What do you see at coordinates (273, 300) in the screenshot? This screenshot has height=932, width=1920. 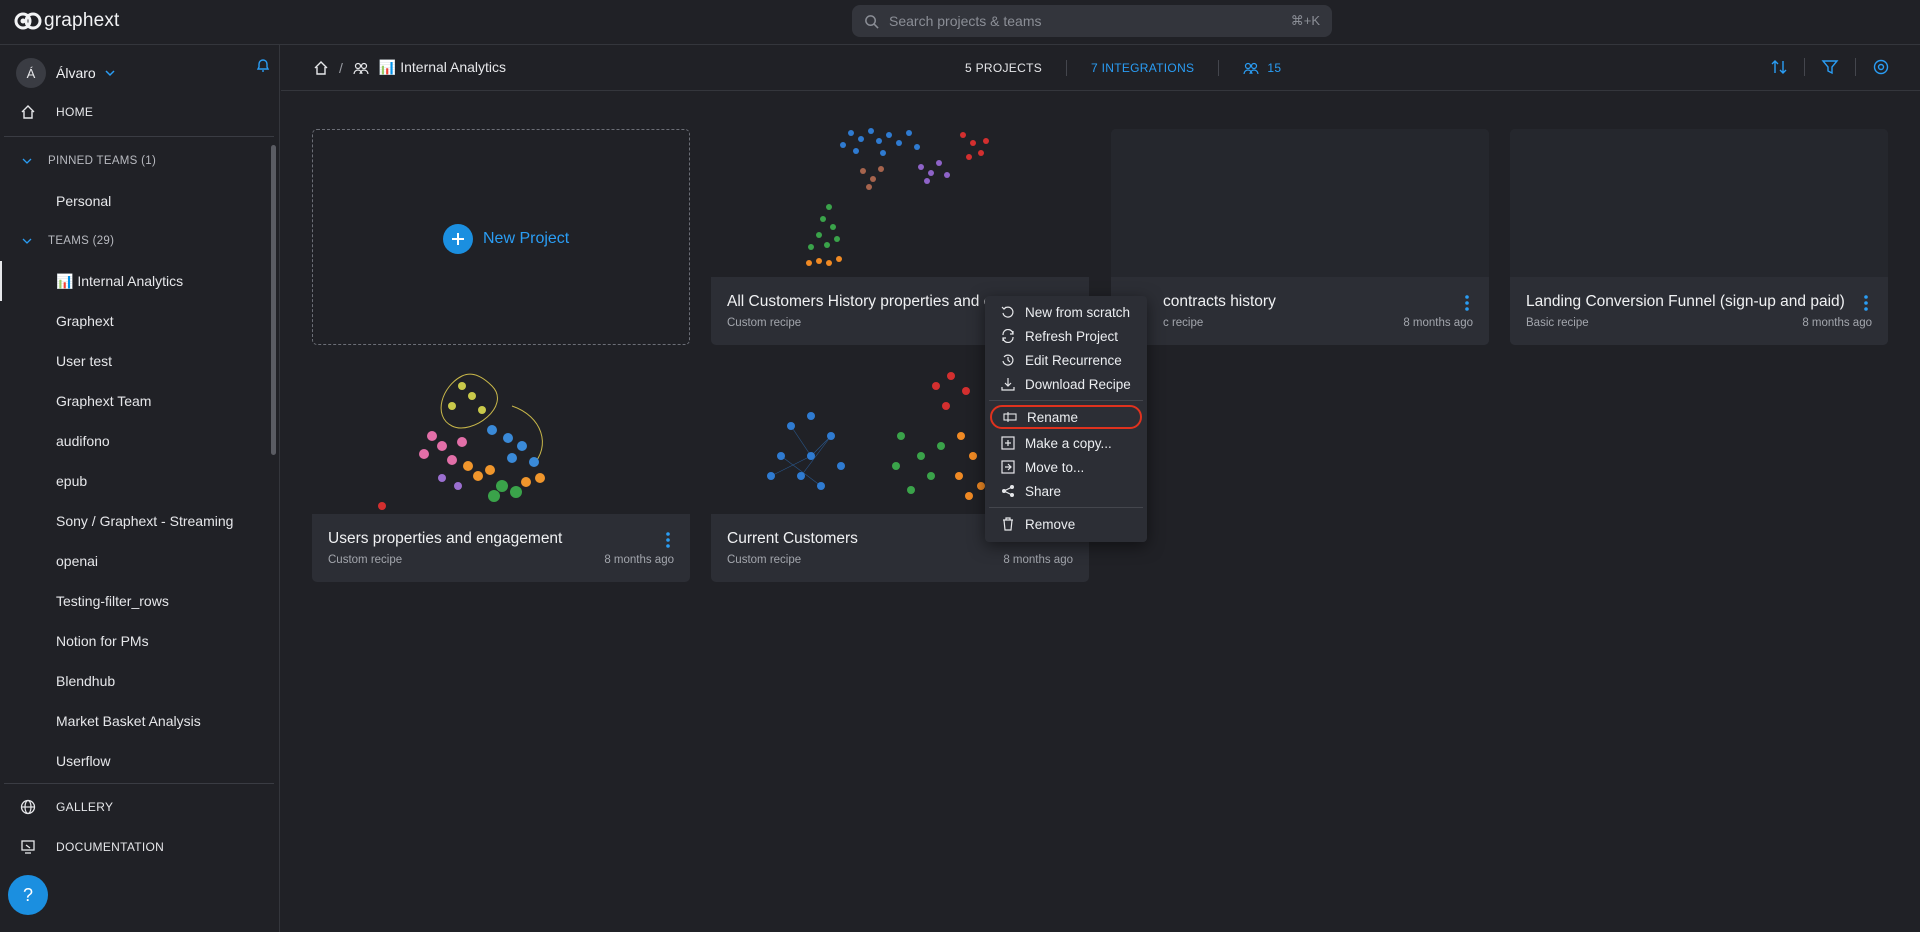 I see `sidebar-scrollbar` at bounding box center [273, 300].